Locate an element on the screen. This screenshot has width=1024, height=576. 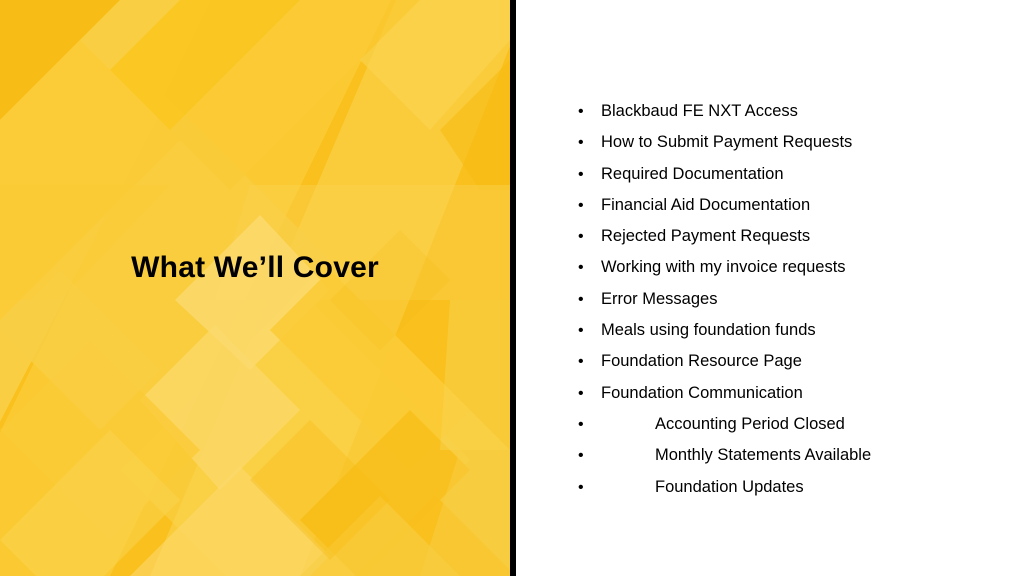
list-item-label: How to Submit Payment Requests is located at coordinates (727, 142).